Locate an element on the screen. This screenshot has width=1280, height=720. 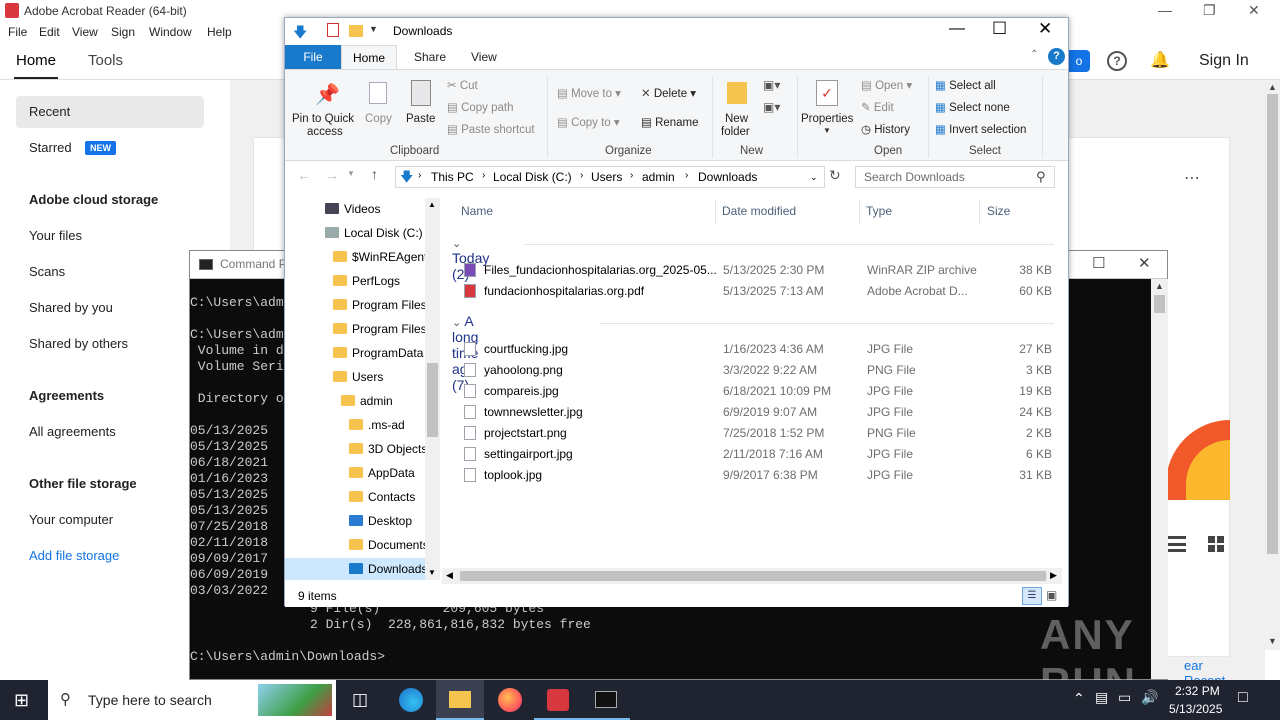
cmd-close-icon: ✕ is located at coordinates (1144, 263).